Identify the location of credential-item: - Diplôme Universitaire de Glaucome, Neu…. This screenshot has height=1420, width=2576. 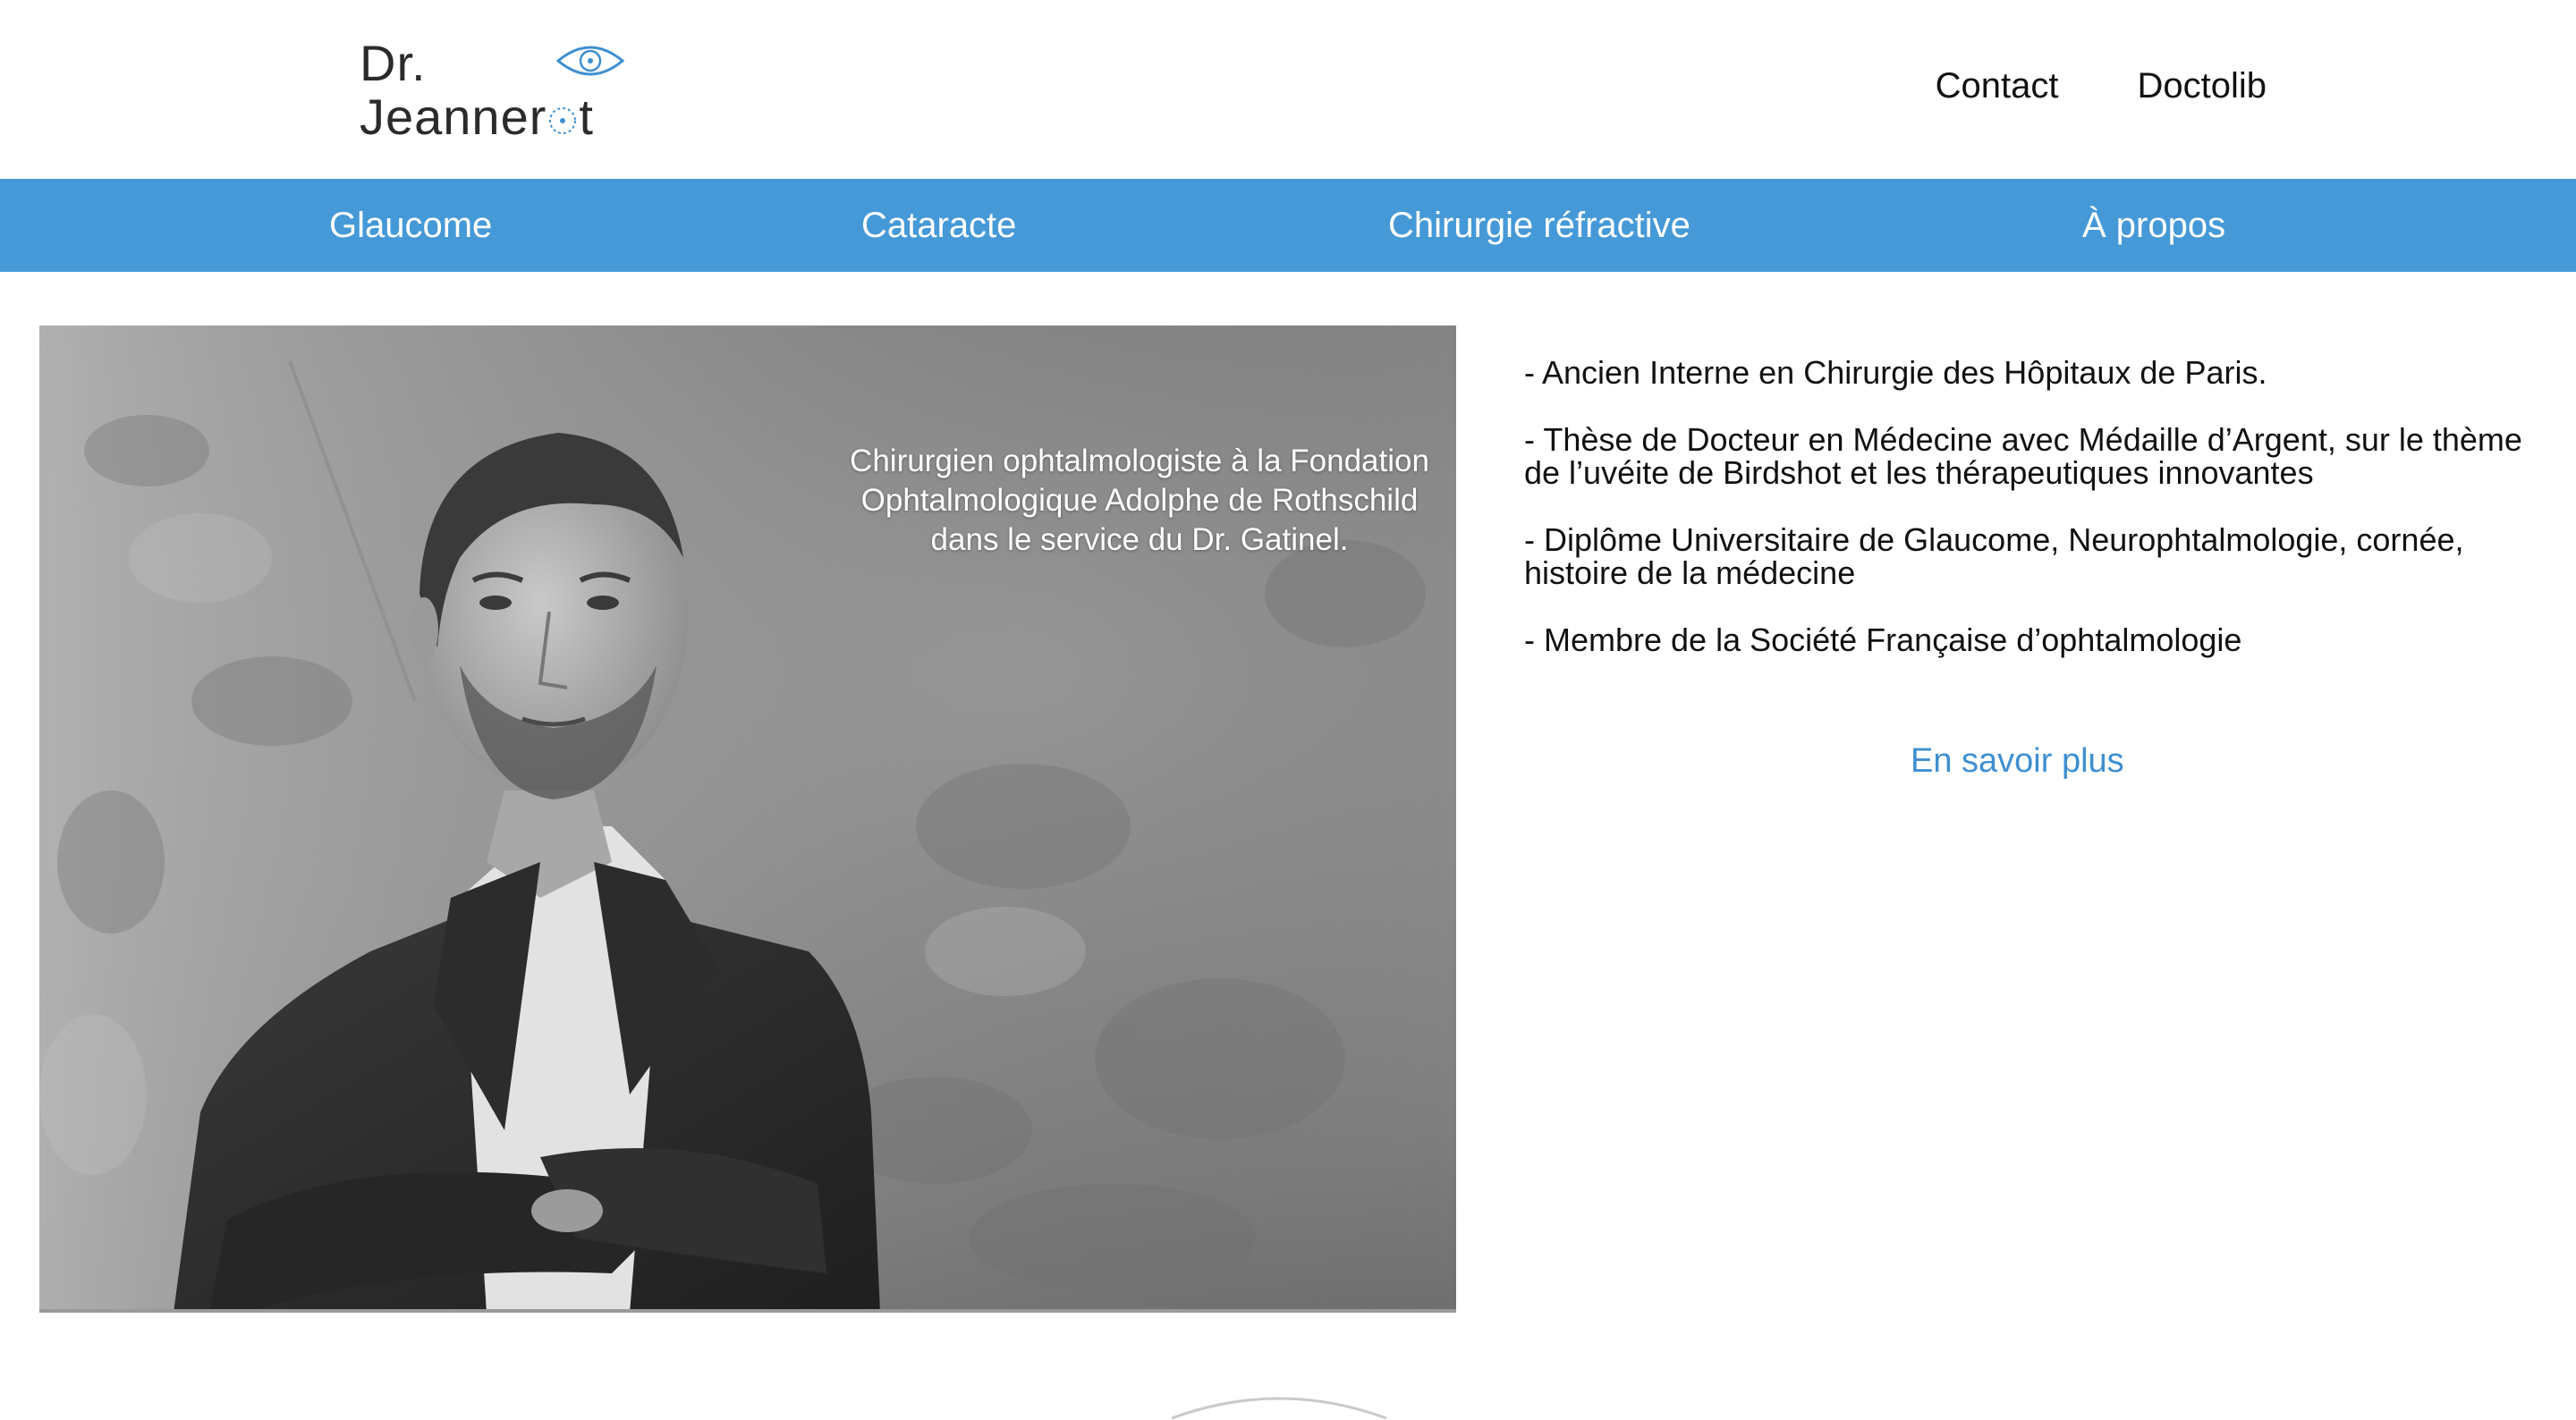
(1994, 556).